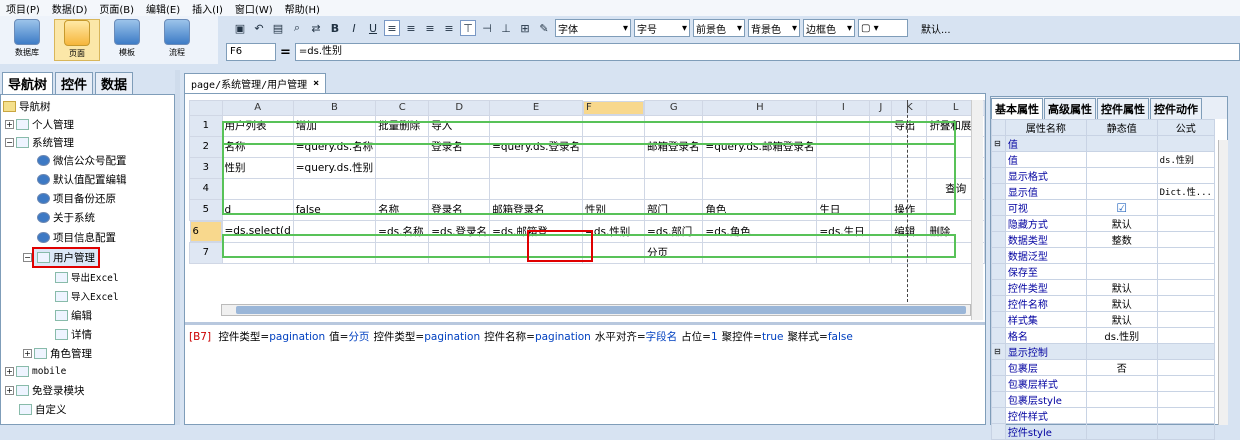 The width and height of the screenshot is (1240, 440). I want to click on align-center-icon: ≡, so click(411, 28).